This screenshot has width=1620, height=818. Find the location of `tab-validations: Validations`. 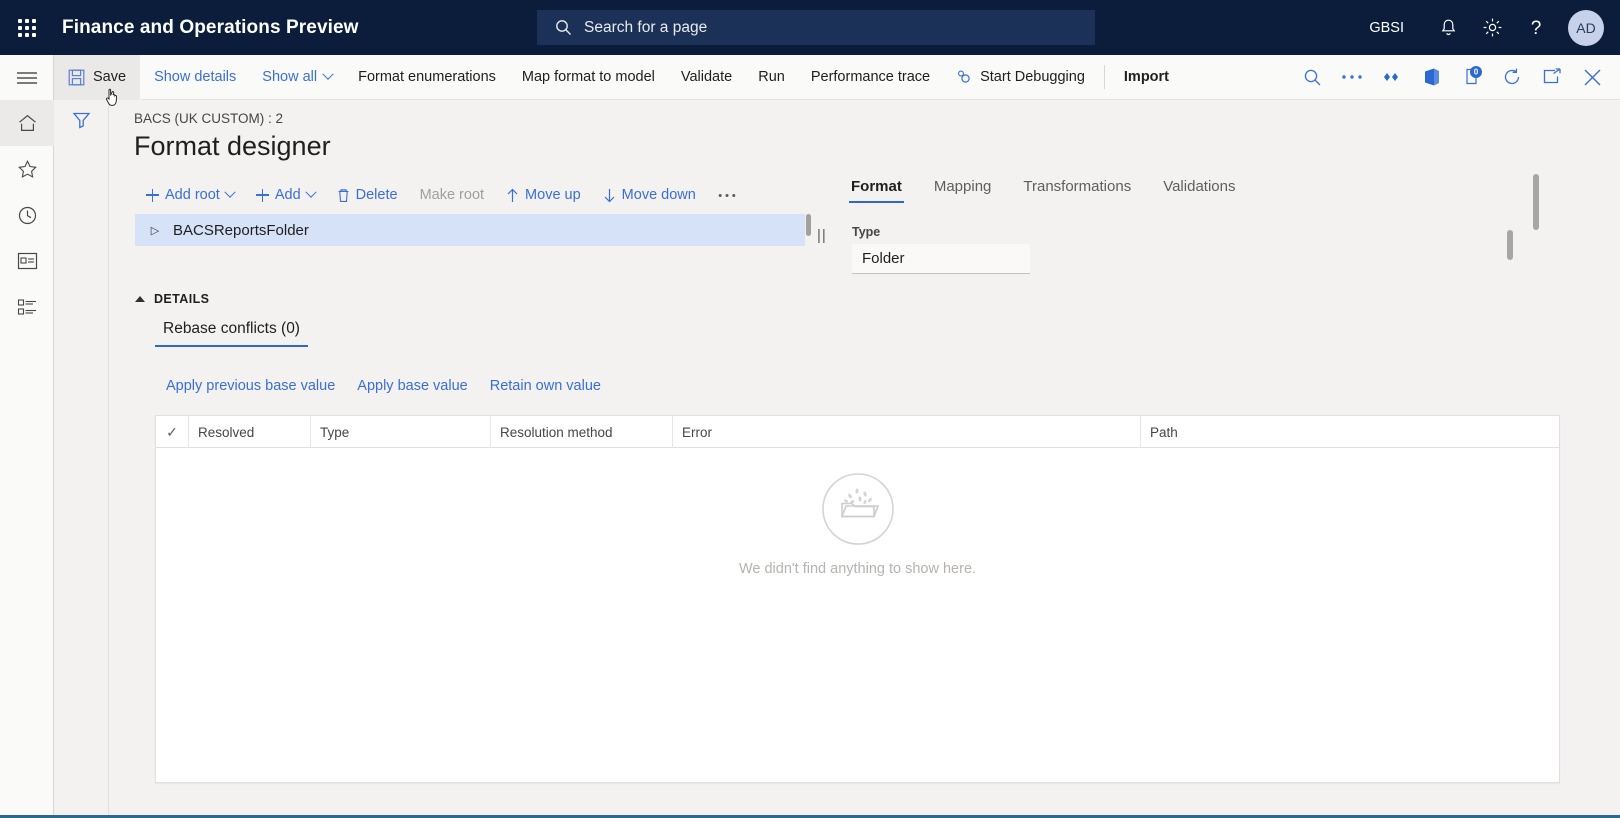

tab-validations: Validations is located at coordinates (1199, 190).